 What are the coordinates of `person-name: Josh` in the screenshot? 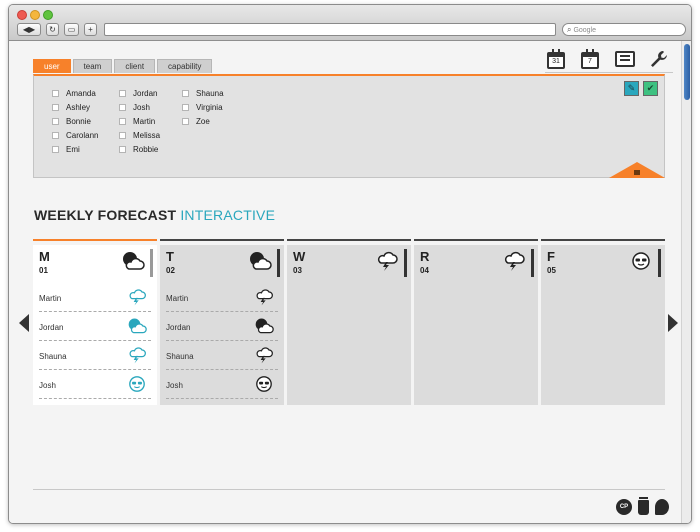 It's located at (47, 385).